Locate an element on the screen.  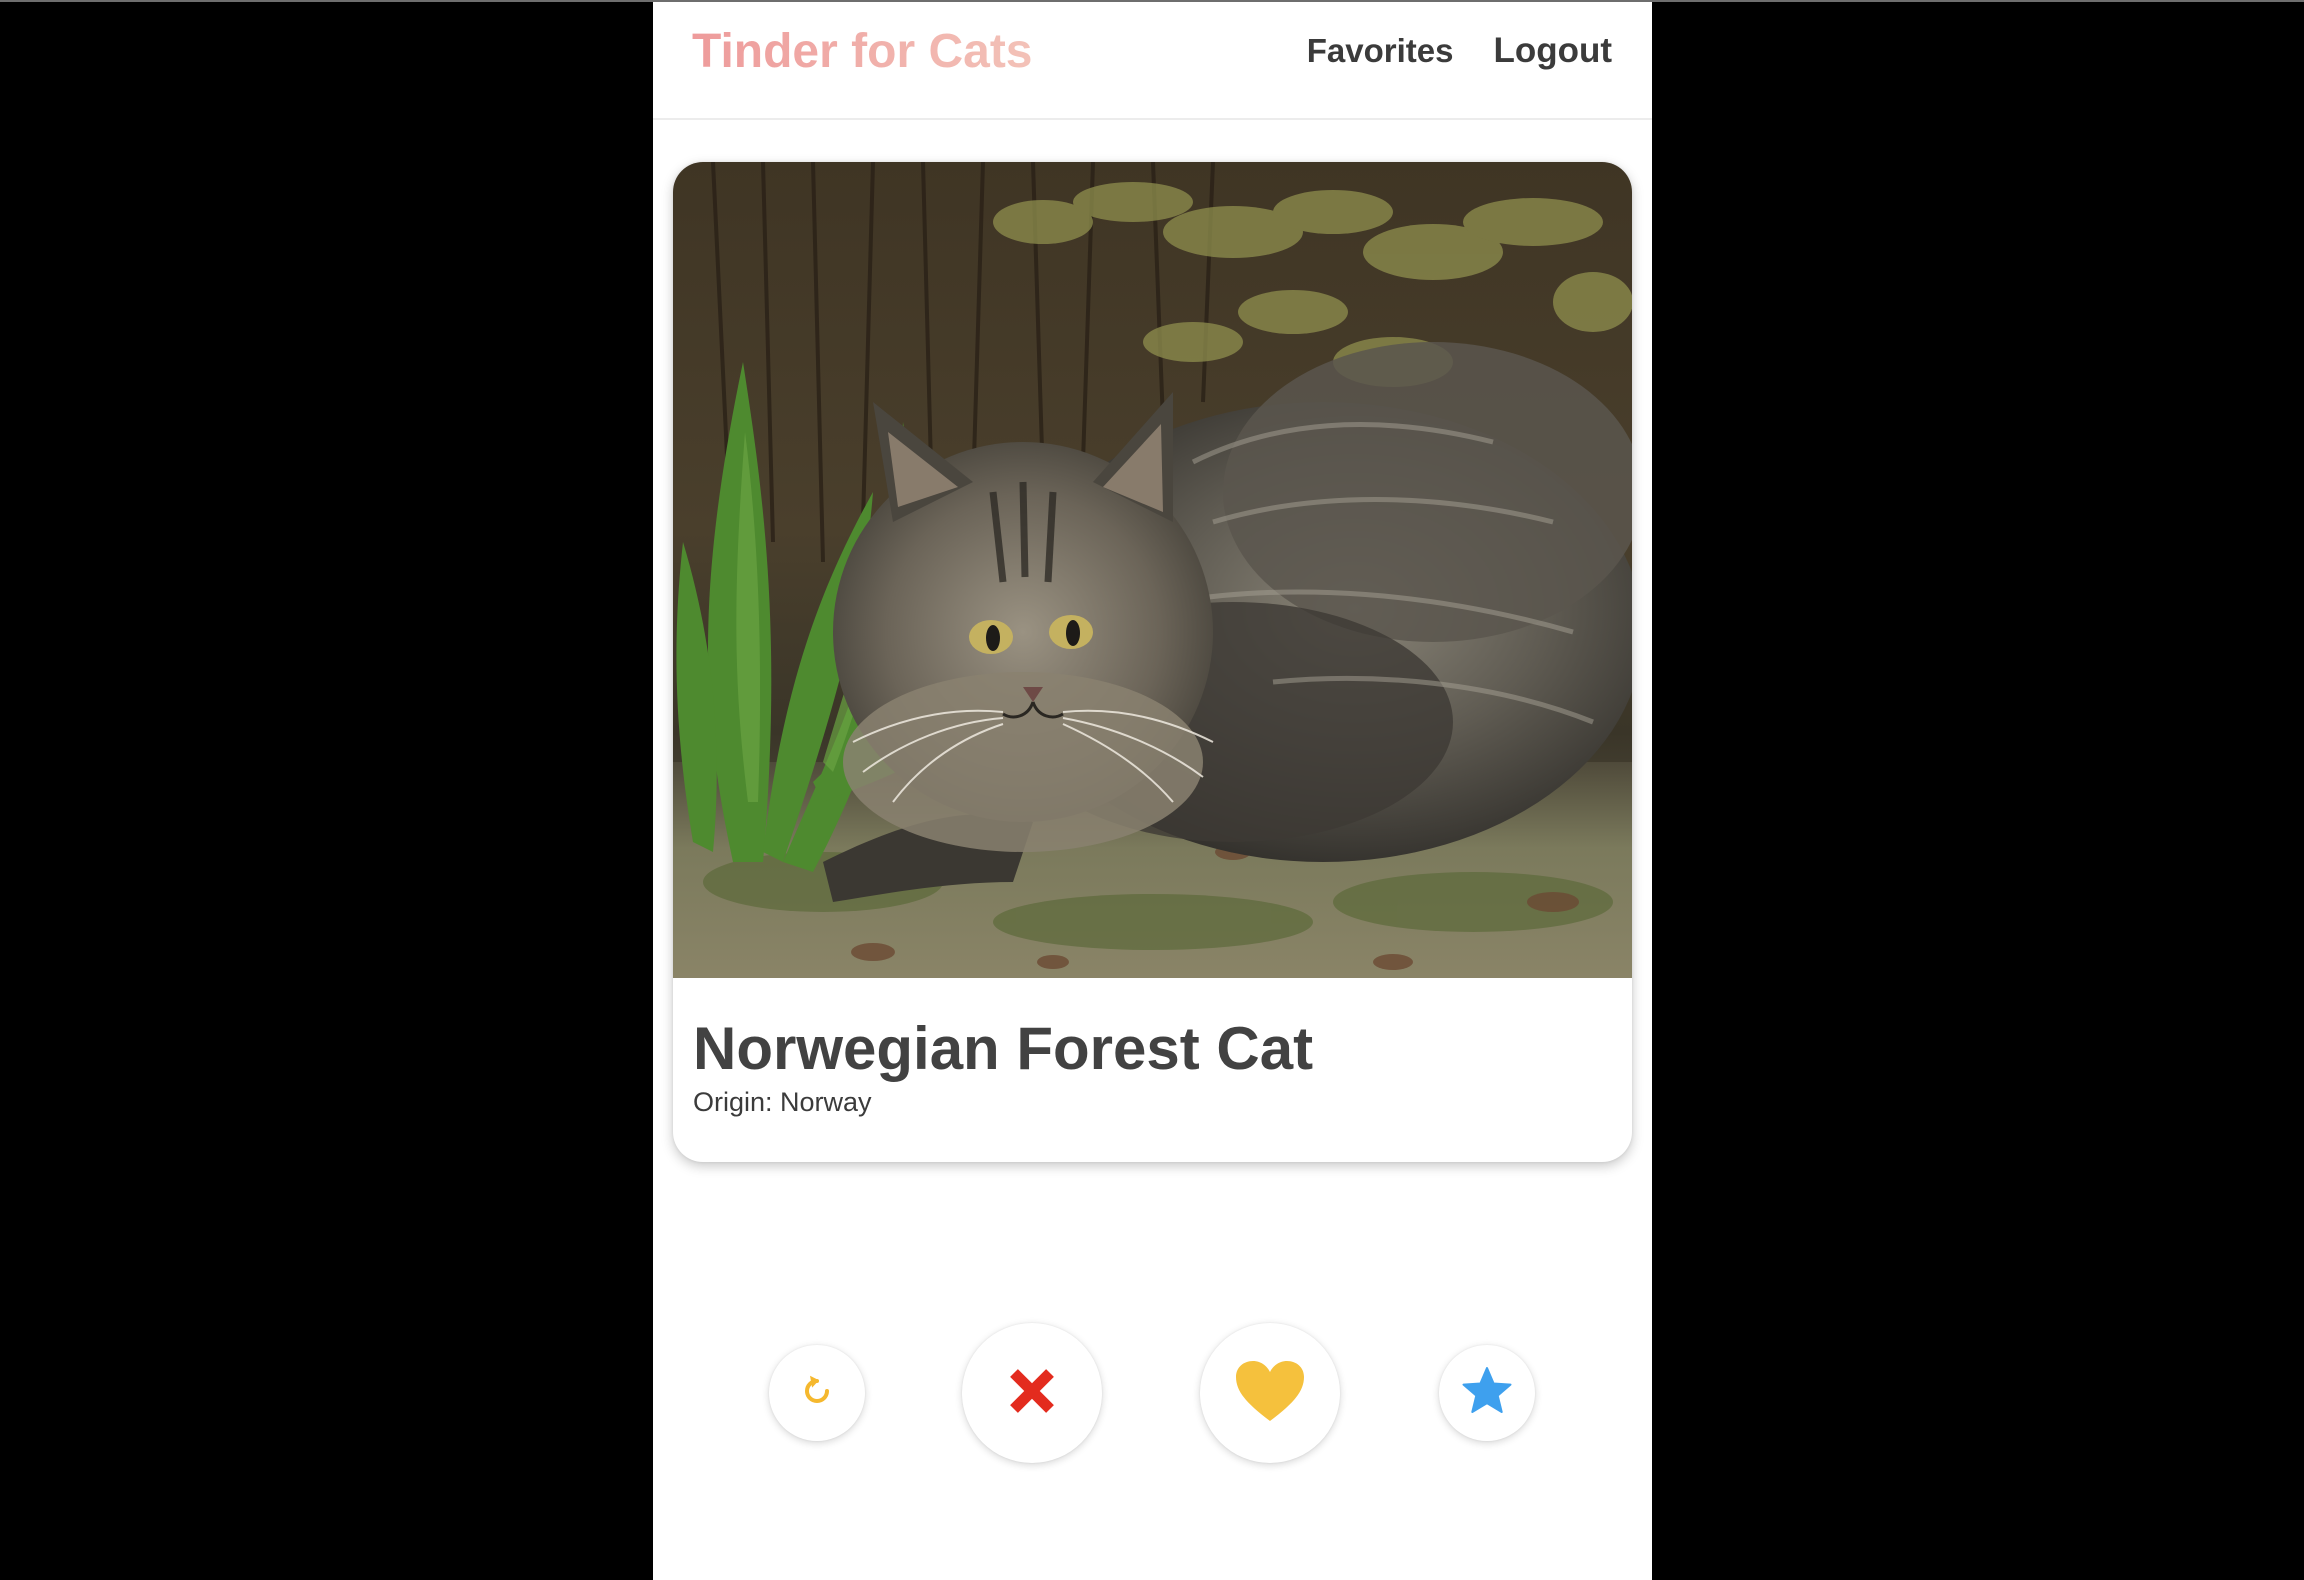
cat-info: Norwegian Forest Cat Origin: Norway is located at coordinates (1153, 1067).